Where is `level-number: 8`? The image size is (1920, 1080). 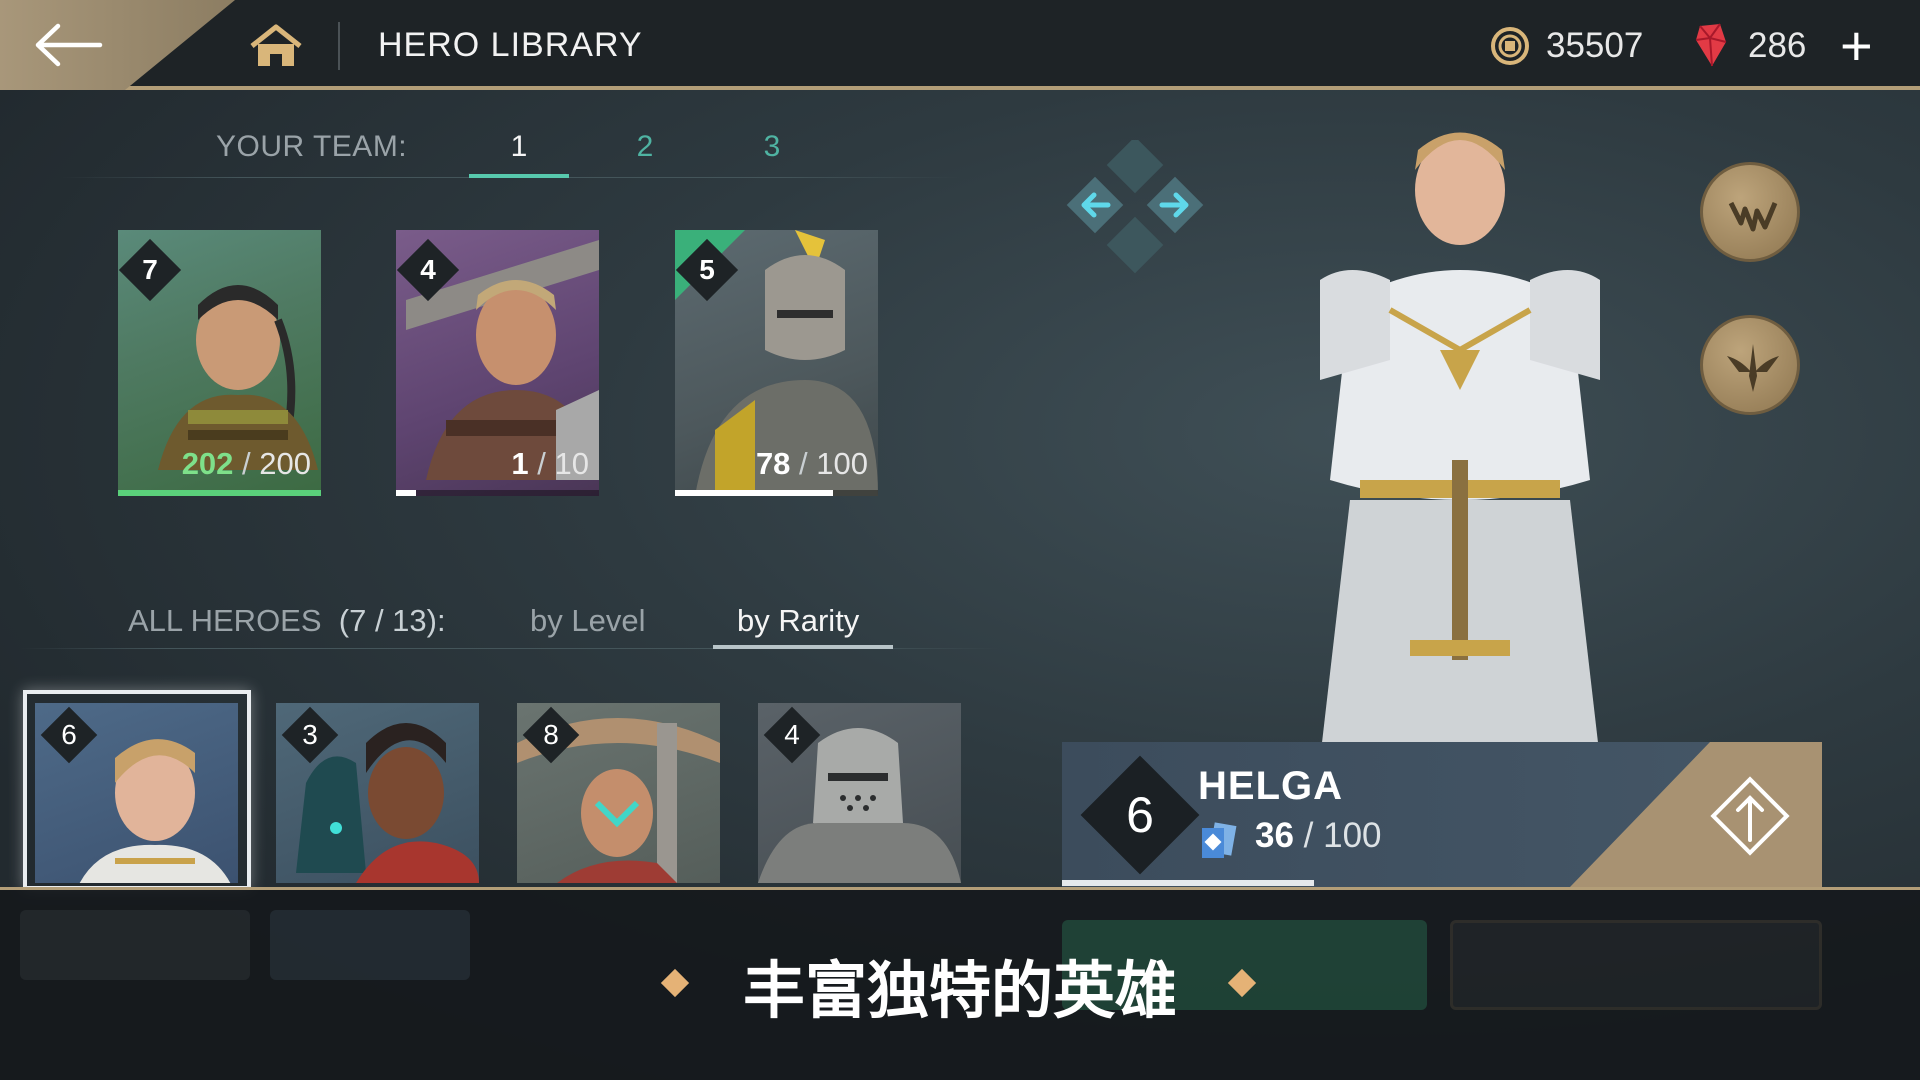
level-number: 8 is located at coordinates (551, 734).